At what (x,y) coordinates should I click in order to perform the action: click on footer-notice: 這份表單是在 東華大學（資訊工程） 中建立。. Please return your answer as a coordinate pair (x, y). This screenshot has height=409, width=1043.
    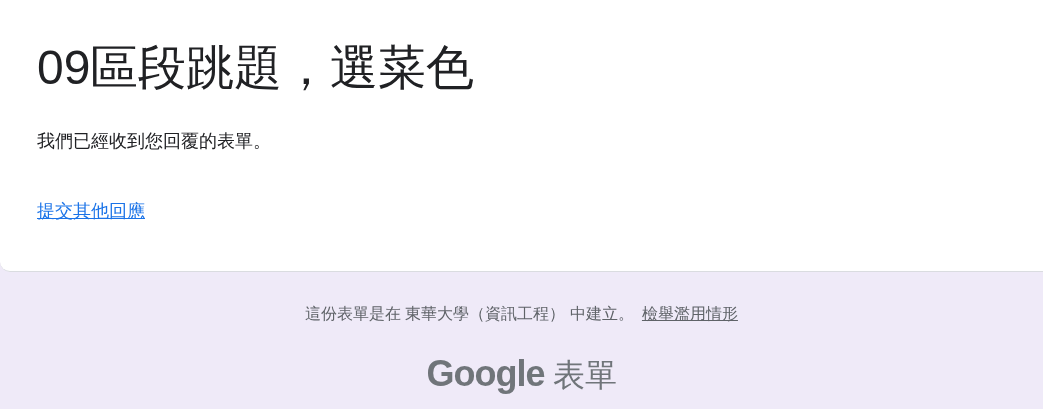
    Looking at the image, I should click on (469, 314).